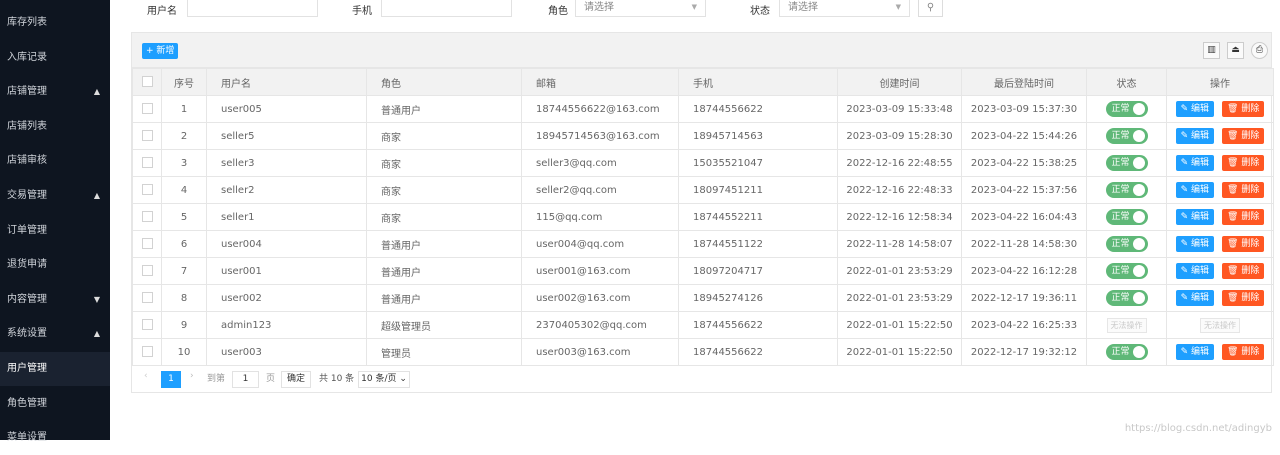 The height and width of the screenshot is (455, 1280). I want to click on sidebar-item: 店铺管理 ▲, so click(55, 92).